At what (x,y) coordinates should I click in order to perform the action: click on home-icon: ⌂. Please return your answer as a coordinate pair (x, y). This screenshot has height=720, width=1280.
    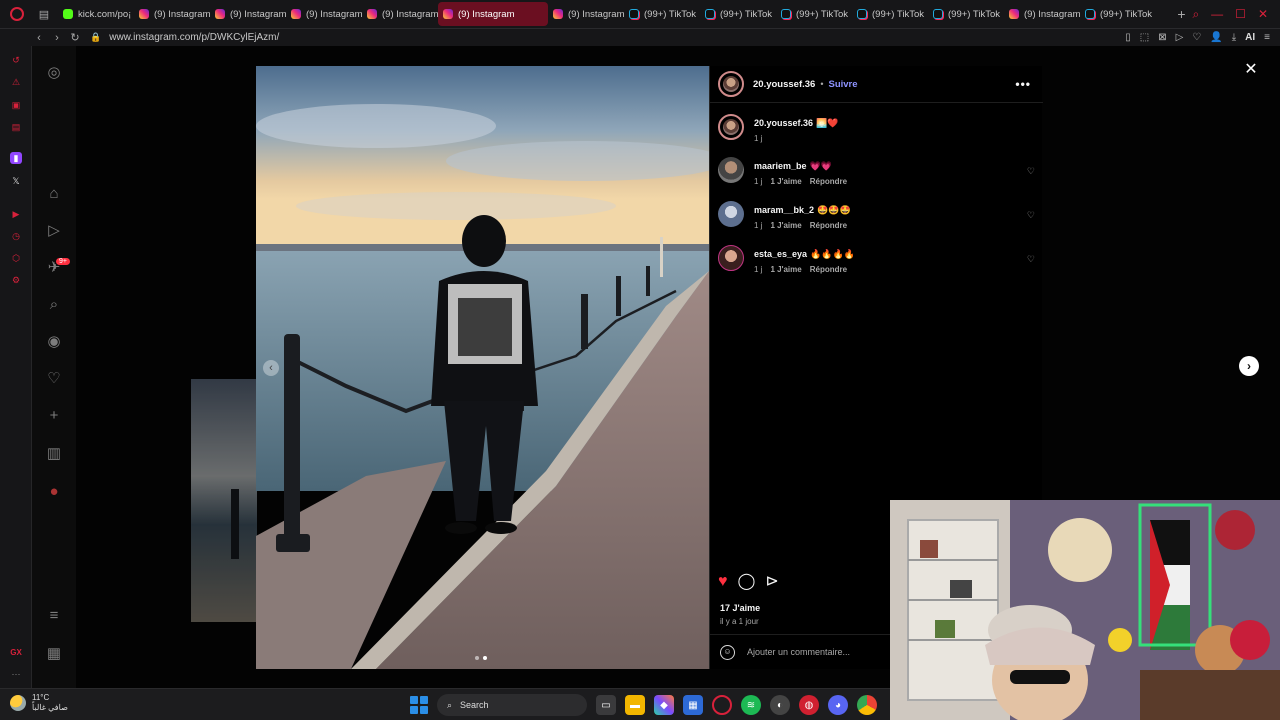
    Looking at the image, I should click on (54, 194).